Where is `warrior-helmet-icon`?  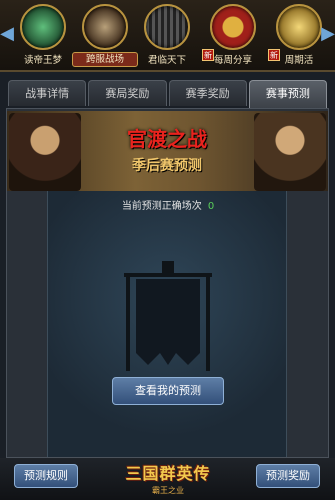 warrior-helmet-icon is located at coordinates (105, 27).